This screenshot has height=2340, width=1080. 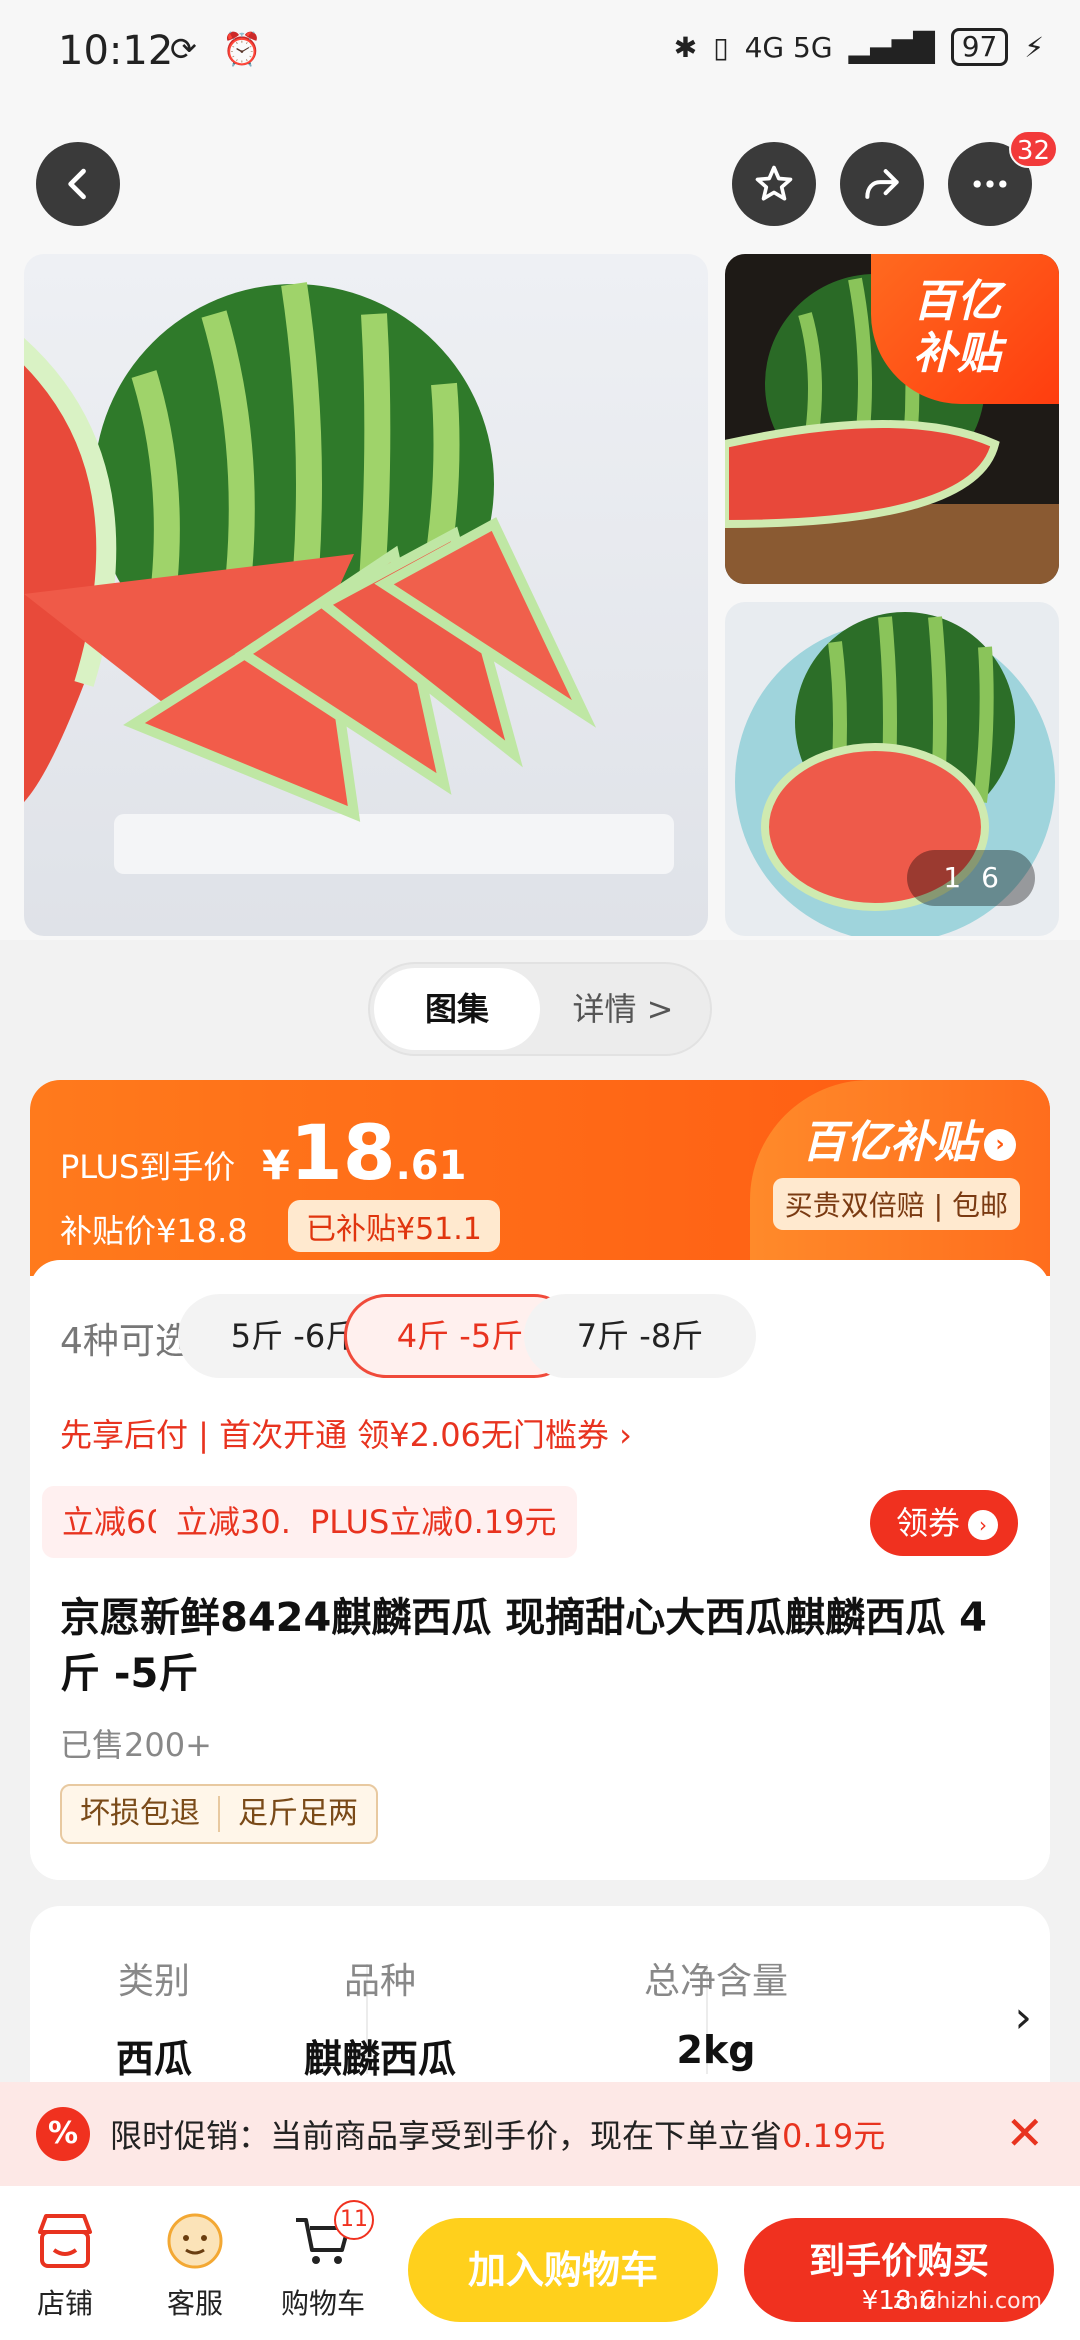 What do you see at coordinates (540, 55) in the screenshot?
I see `status-bar: 10:12 ⟳ ⏰ ✱ ▯ 4G 5G ▂▄▆█ 97 ⚡` at bounding box center [540, 55].